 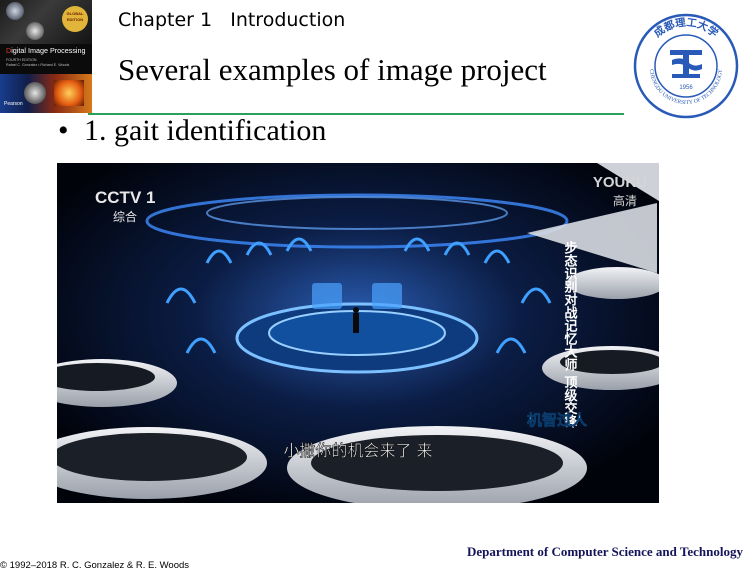 I want to click on cover-fingerprint, so click(x=35, y=93).